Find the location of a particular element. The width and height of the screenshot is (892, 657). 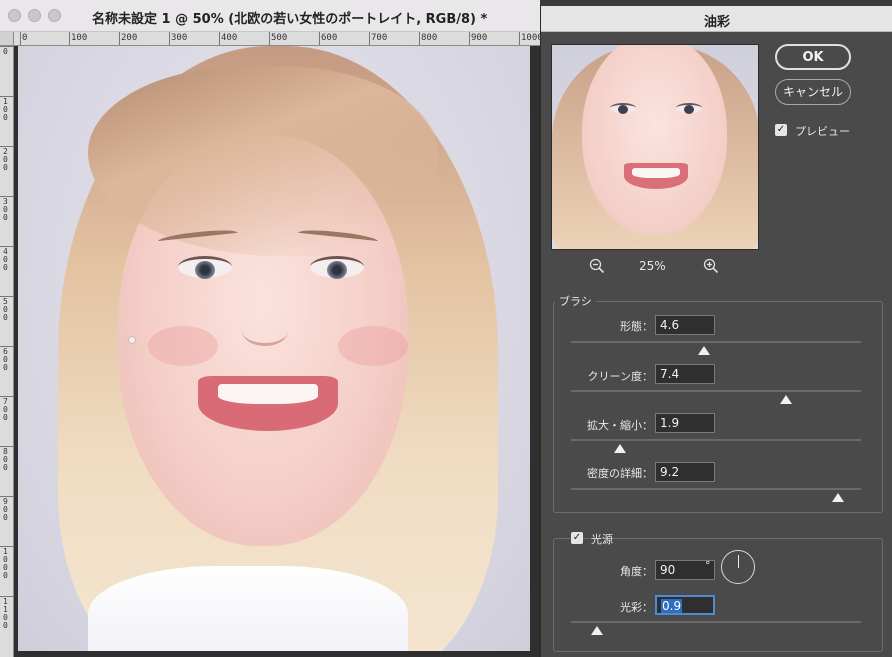

document-titlebar: 名称未設定 1 @ 50% (北欧の若い女性のポートレイト, RGB/8) * is located at coordinates (270, 16).